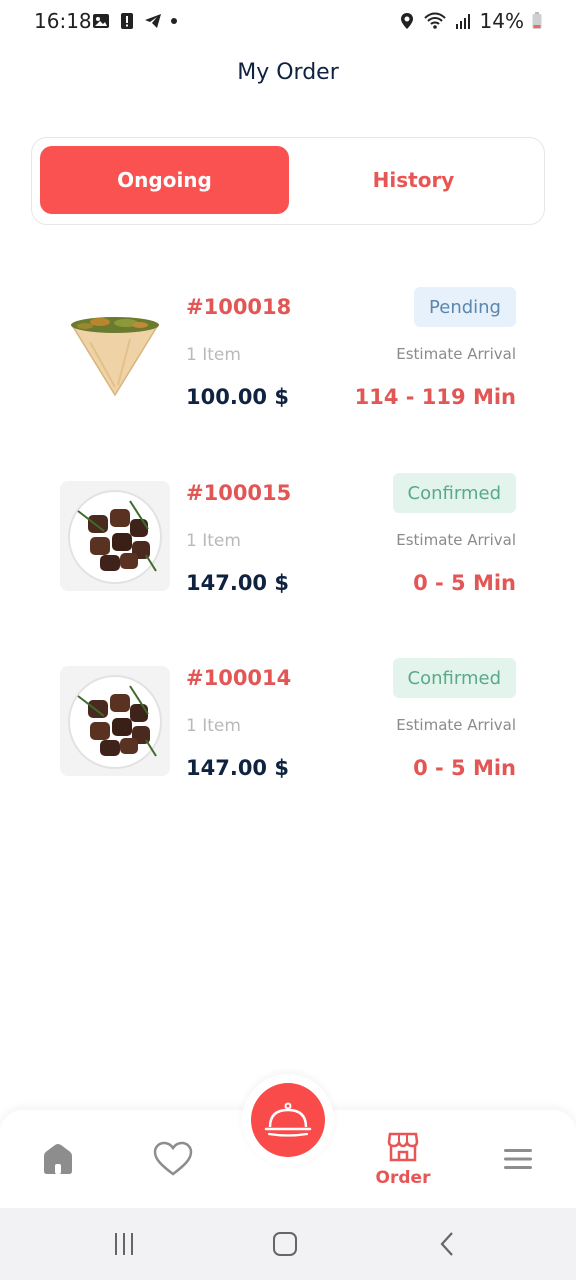 Image resolution: width=576 pixels, height=1280 pixels. I want to click on wifi-icon, so click(434, 20).